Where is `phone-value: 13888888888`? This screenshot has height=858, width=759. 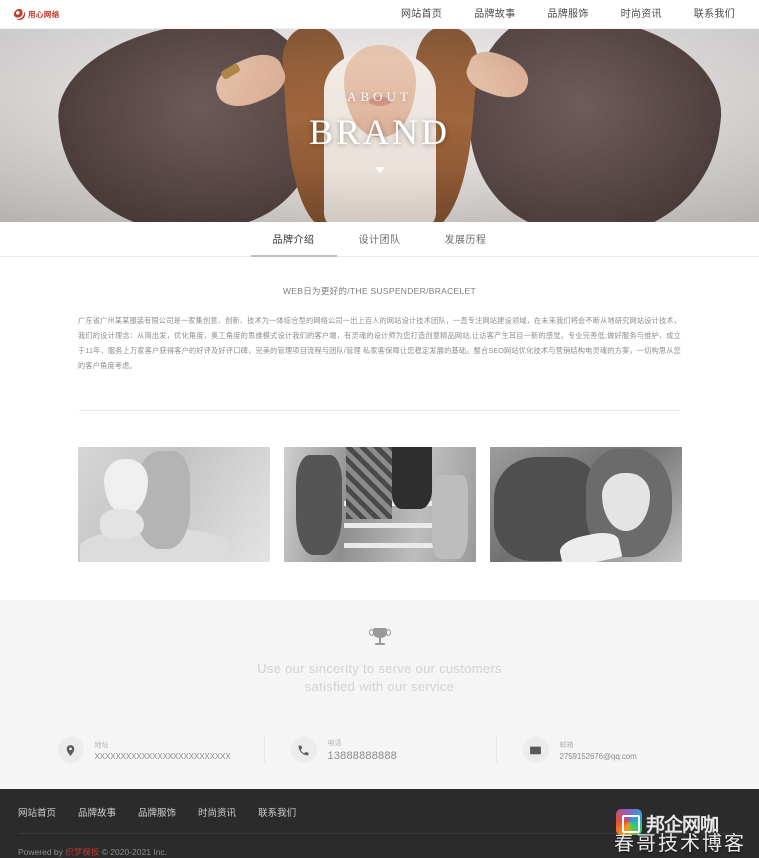 phone-value: 13888888888 is located at coordinates (362, 756).